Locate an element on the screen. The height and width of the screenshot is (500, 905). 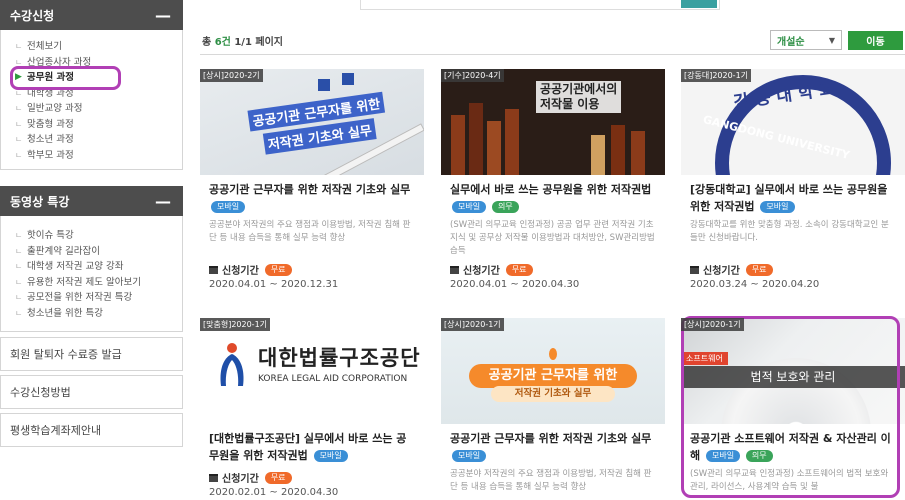
required-badge: 의무 is located at coordinates (505, 207).